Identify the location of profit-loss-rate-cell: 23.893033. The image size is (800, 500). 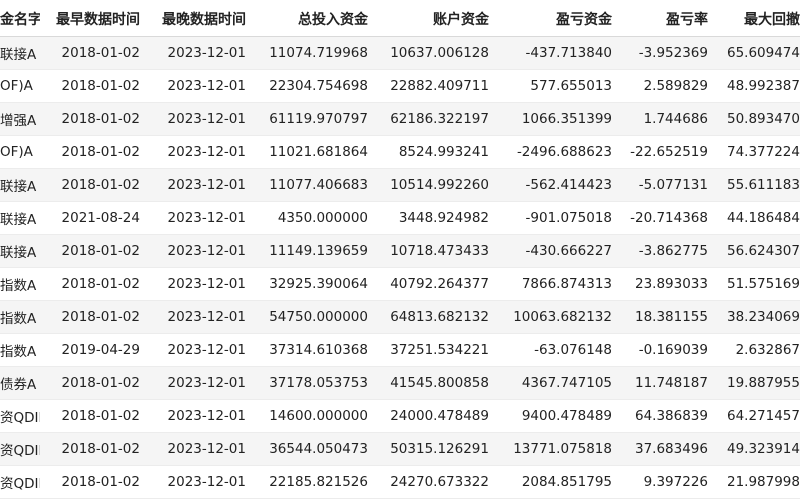
(664, 284).